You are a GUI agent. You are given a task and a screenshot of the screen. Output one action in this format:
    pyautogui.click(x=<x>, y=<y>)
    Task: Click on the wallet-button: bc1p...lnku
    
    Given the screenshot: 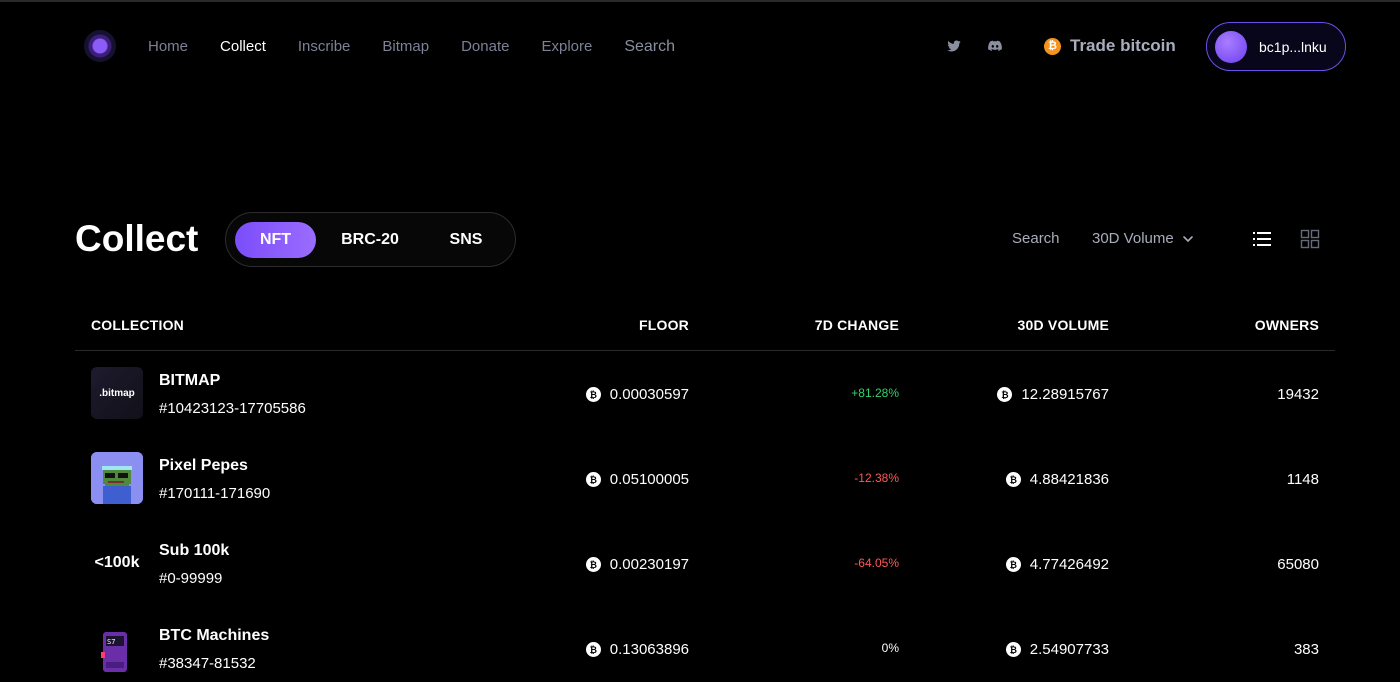 What is the action you would take?
    pyautogui.click(x=1276, y=46)
    